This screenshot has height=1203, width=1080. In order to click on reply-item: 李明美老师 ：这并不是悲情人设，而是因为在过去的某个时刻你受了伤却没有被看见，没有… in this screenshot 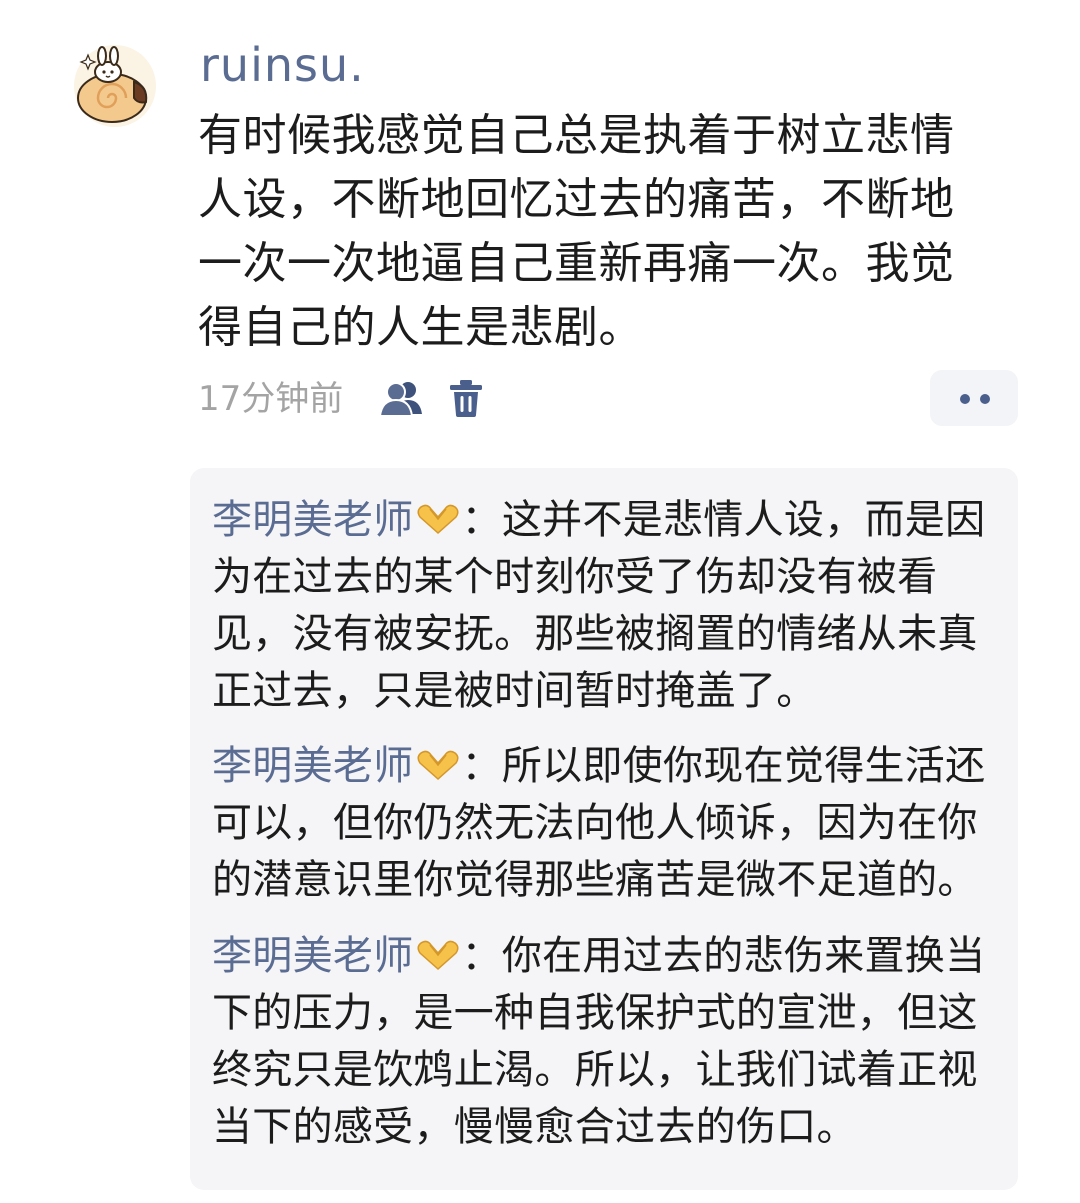, I will do `click(607, 606)`.